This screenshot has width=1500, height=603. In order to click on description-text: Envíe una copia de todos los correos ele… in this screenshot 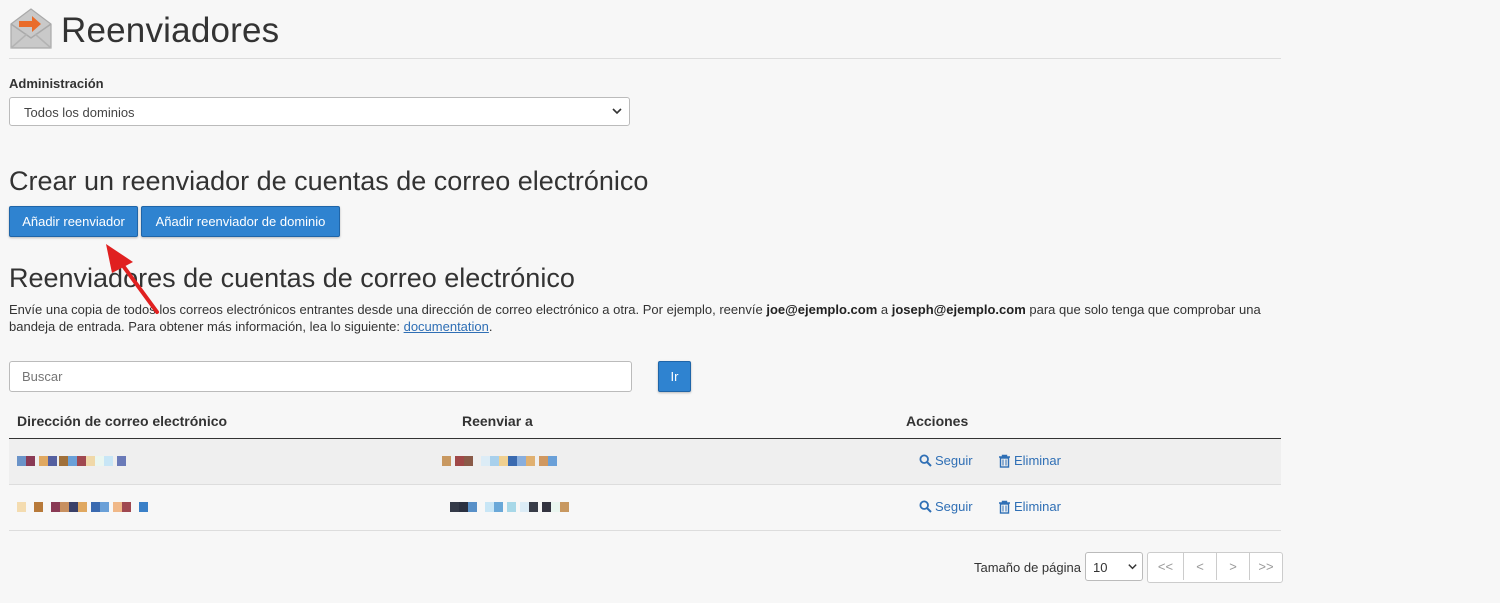, I will do `click(388, 309)`.